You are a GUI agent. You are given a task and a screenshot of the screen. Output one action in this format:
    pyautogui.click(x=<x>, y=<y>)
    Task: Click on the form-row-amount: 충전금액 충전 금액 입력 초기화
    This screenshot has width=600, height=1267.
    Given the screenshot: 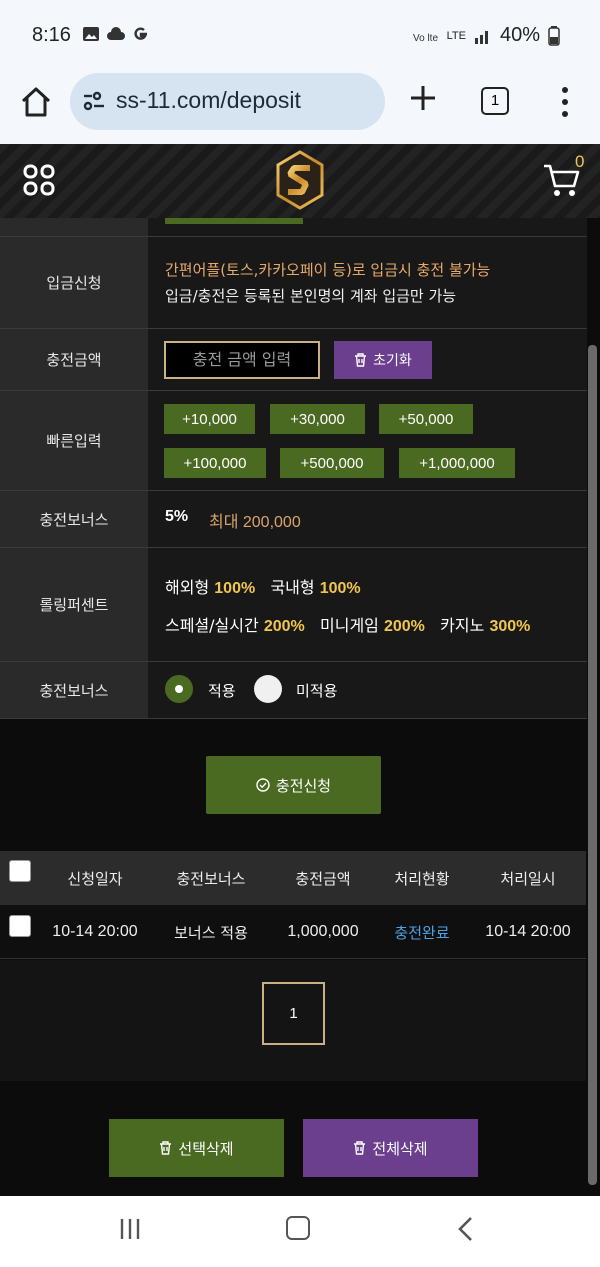 What is the action you would take?
    pyautogui.click(x=293, y=360)
    